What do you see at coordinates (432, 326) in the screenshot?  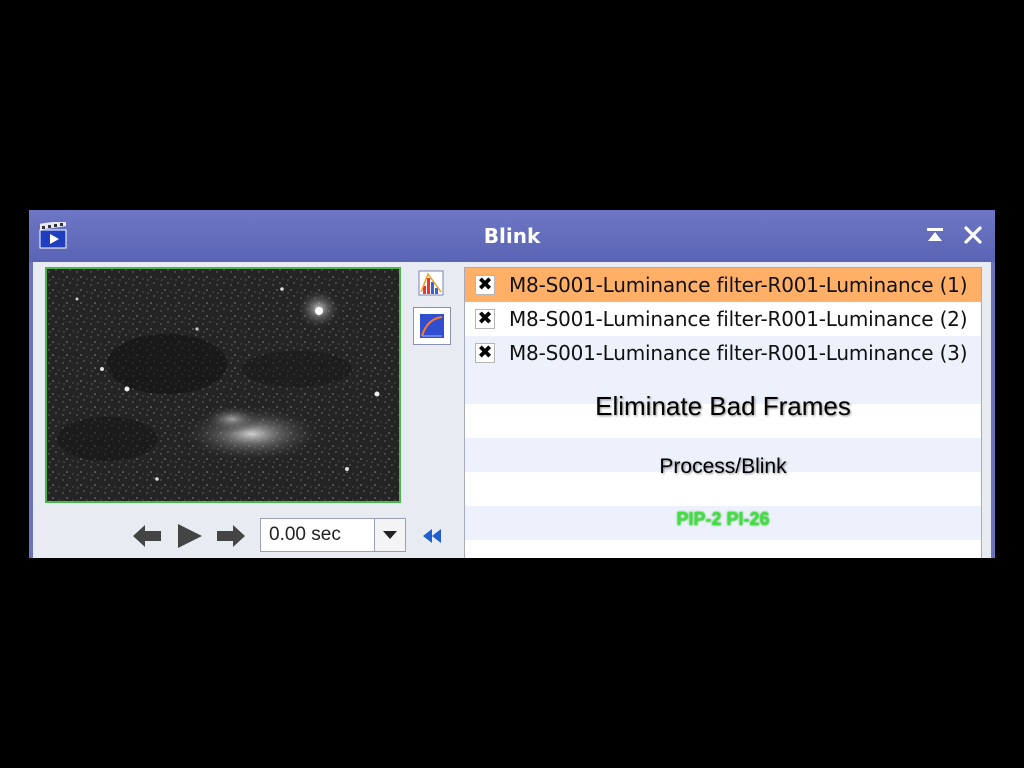 I see `auto-stretch-curve-icon` at bounding box center [432, 326].